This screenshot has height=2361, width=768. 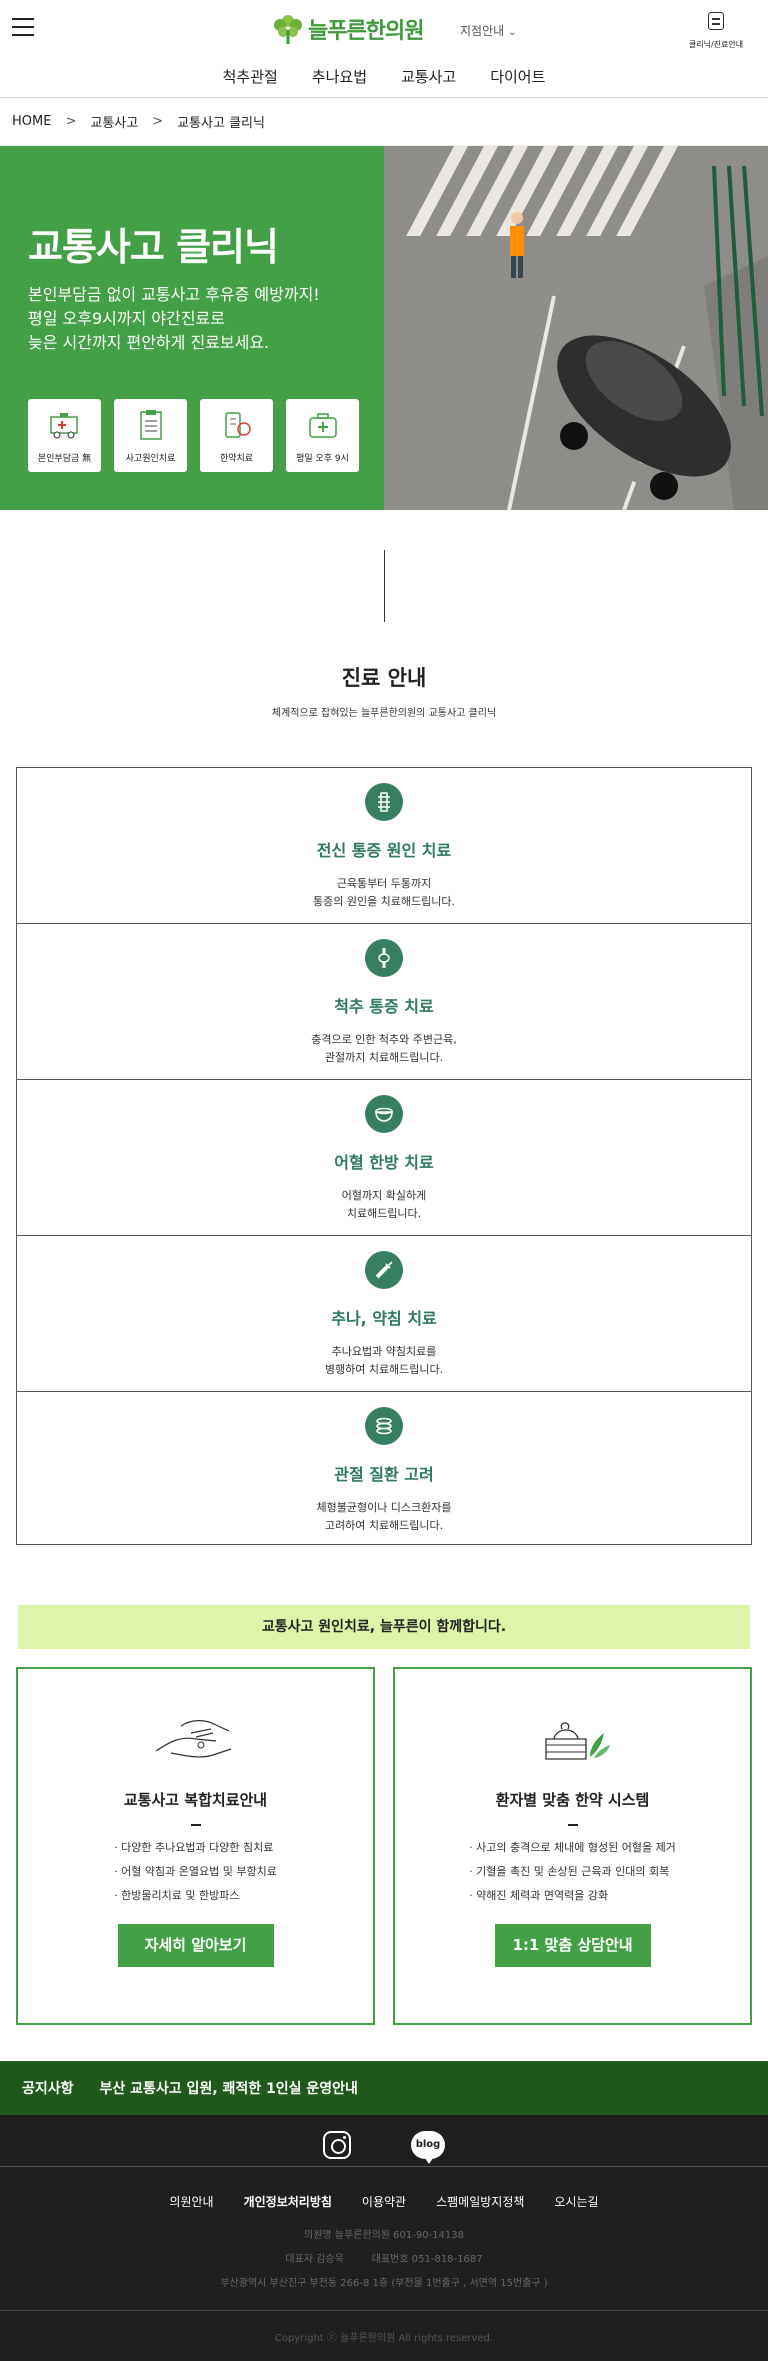 I want to click on treatment-item: 관절 질환 고려 체형불균형이나 디스크환자를 고려하여 치료해드립니다., so click(x=384, y=1468).